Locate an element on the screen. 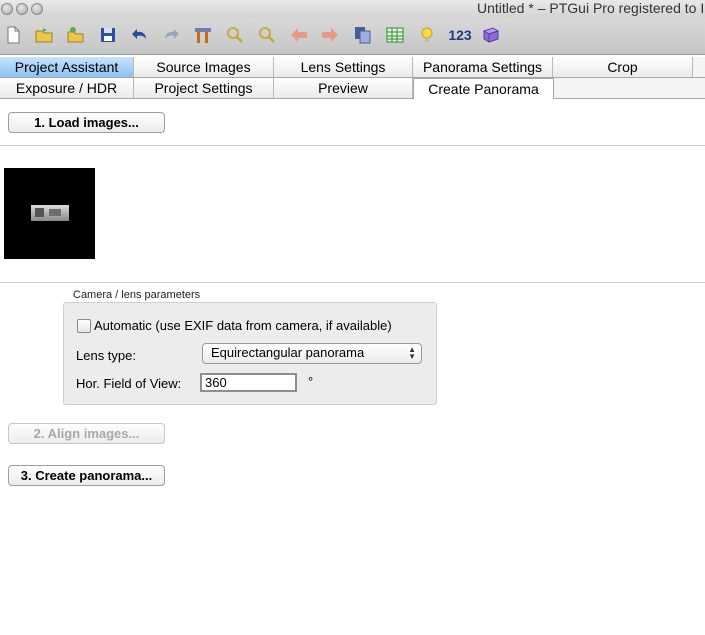 Image resolution: width=705 pixels, height=635 pixels. tab-panorama-settings: Panorama Settings is located at coordinates (483, 67).